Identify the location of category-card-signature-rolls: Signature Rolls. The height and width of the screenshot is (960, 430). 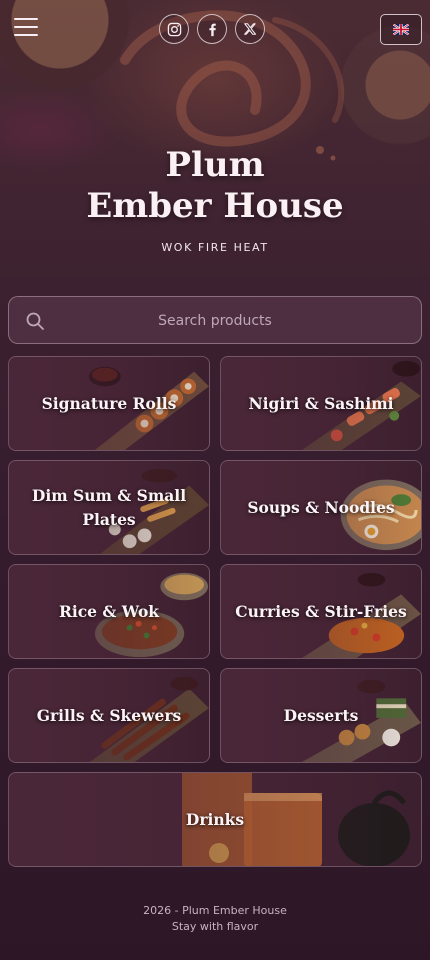
(109, 403).